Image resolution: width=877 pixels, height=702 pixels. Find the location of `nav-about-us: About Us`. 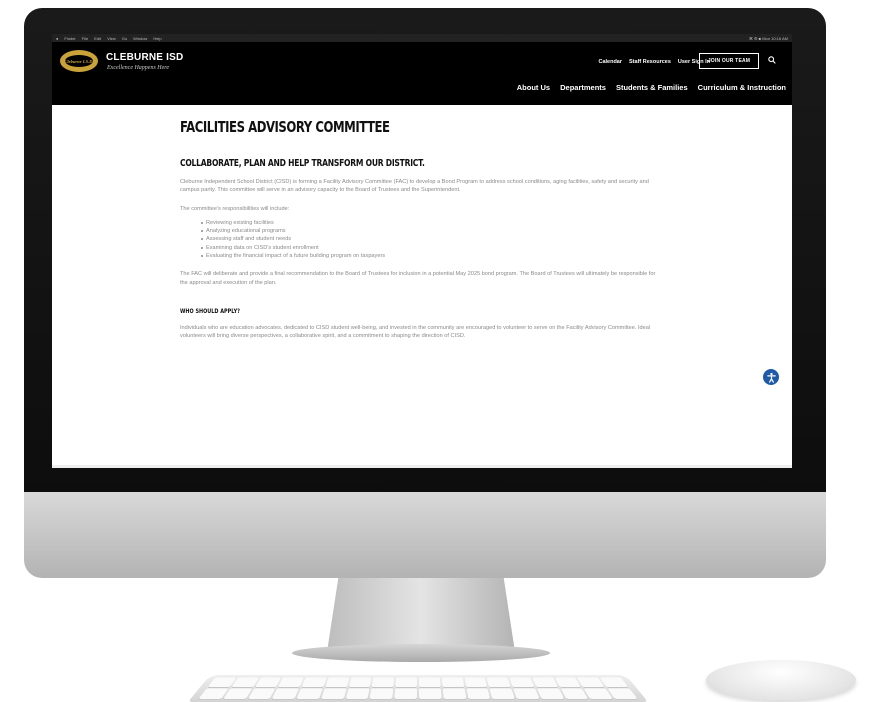

nav-about-us: About Us is located at coordinates (533, 87).